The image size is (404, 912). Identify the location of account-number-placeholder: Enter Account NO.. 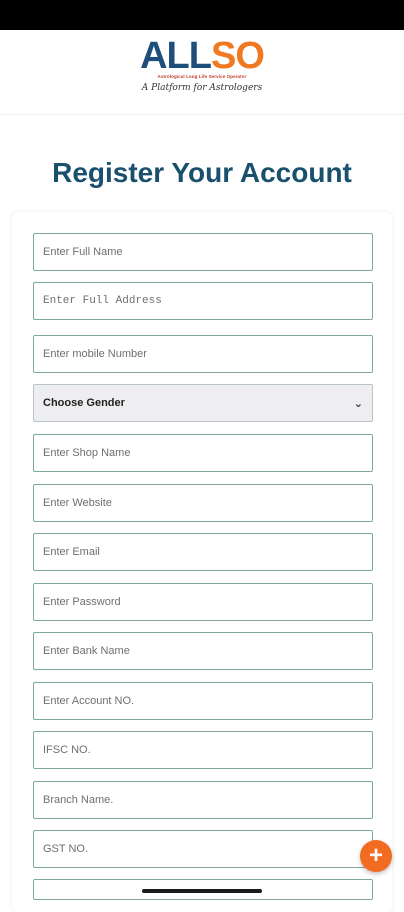
(89, 701).